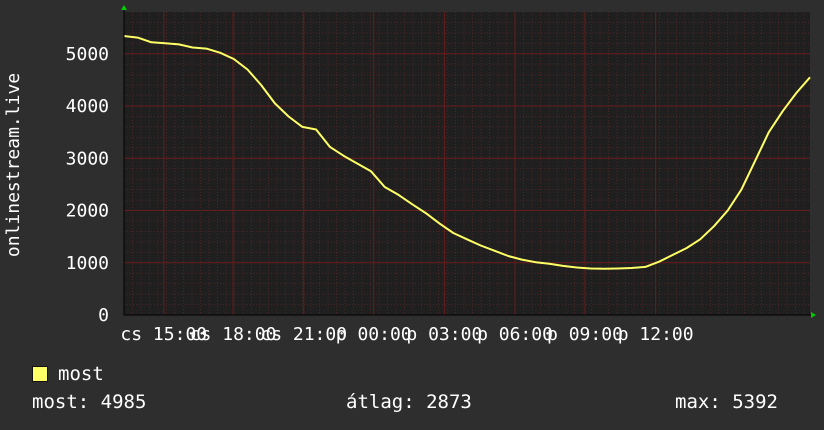  What do you see at coordinates (303, 334) in the screenshot?
I see `x-tick-label: cs 21:00` at bounding box center [303, 334].